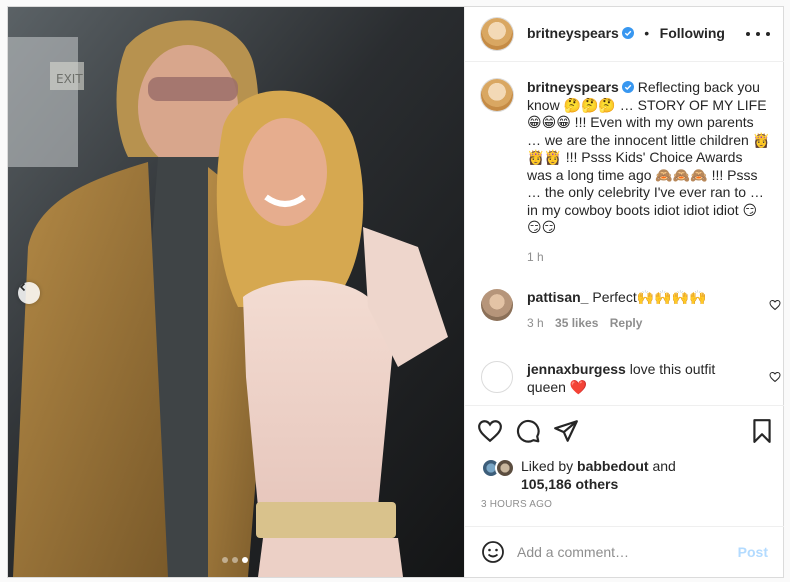  I want to click on save-bookmark-icon, so click(762, 431).